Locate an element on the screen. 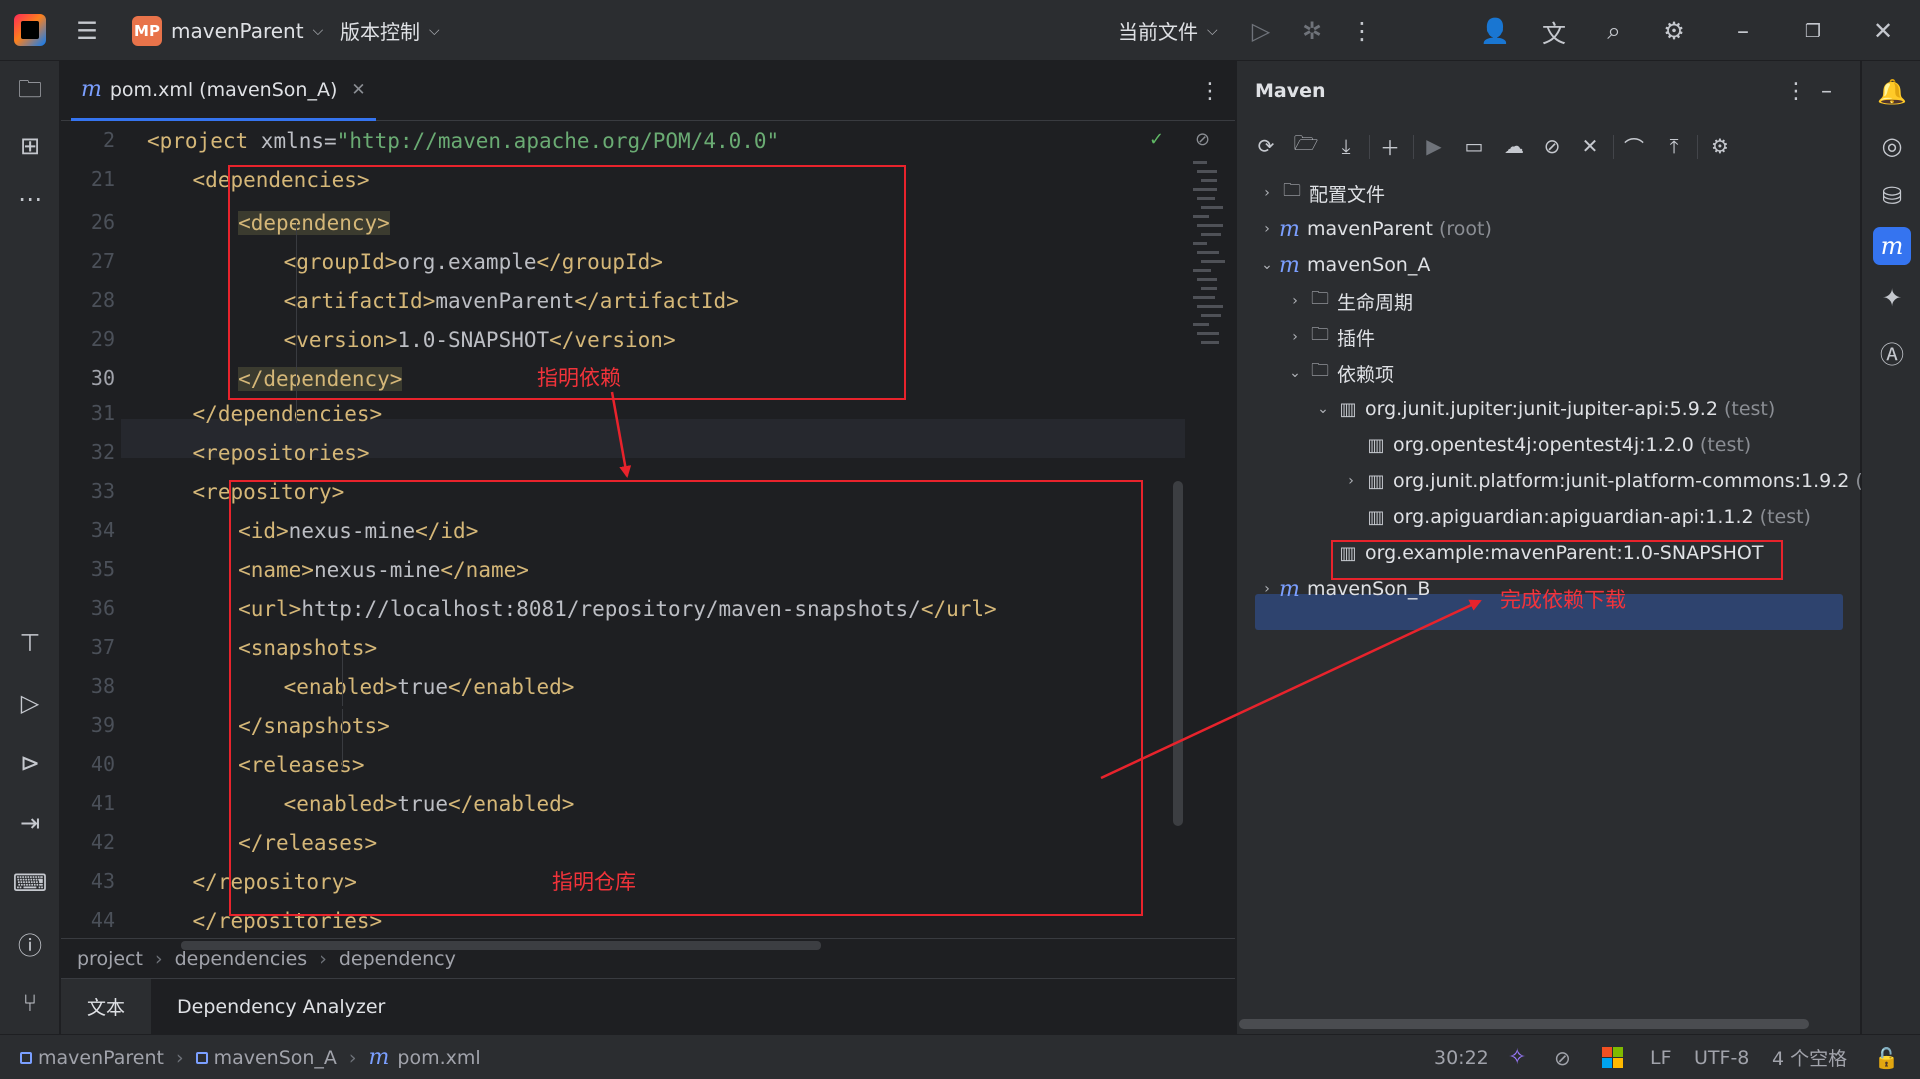  build-hammer-icon: ⊤ is located at coordinates (30, 643).